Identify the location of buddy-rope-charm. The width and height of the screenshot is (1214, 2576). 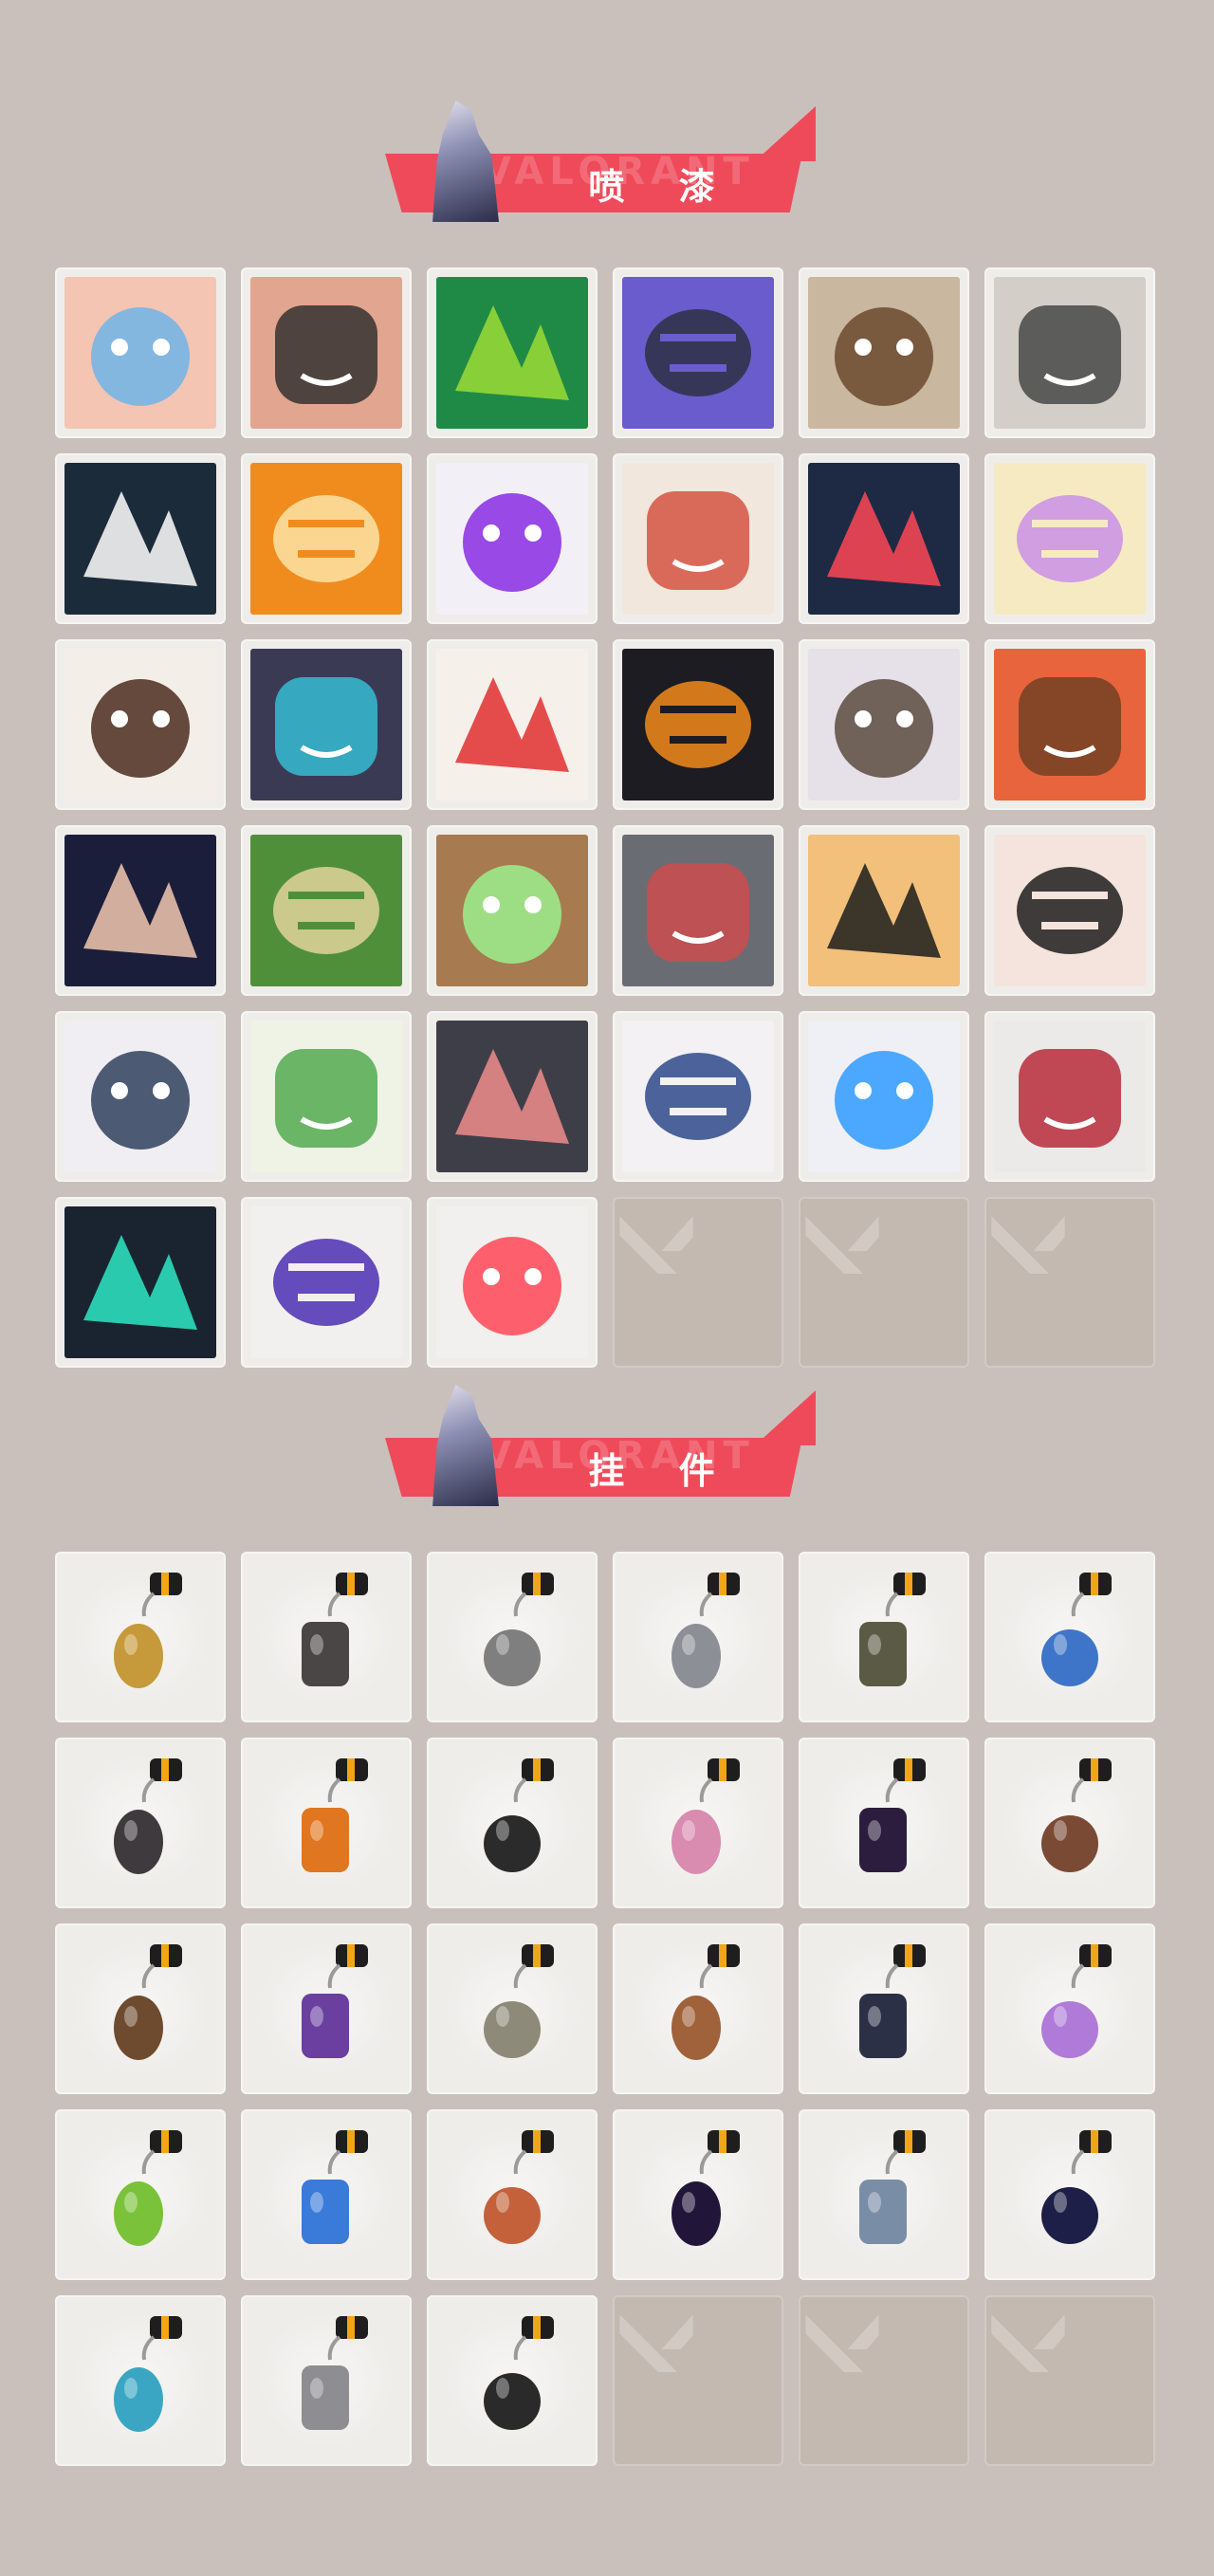
(512, 1823).